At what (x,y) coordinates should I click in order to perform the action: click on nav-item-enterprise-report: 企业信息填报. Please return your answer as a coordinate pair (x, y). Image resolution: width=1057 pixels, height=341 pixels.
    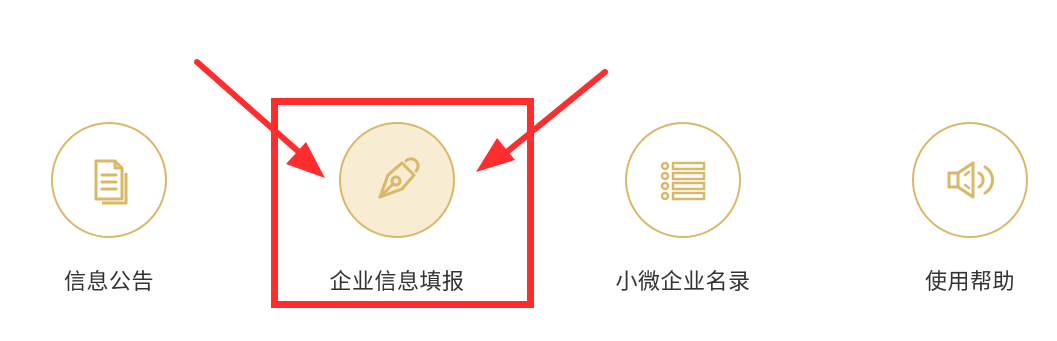
    Looking at the image, I should click on (397, 212).